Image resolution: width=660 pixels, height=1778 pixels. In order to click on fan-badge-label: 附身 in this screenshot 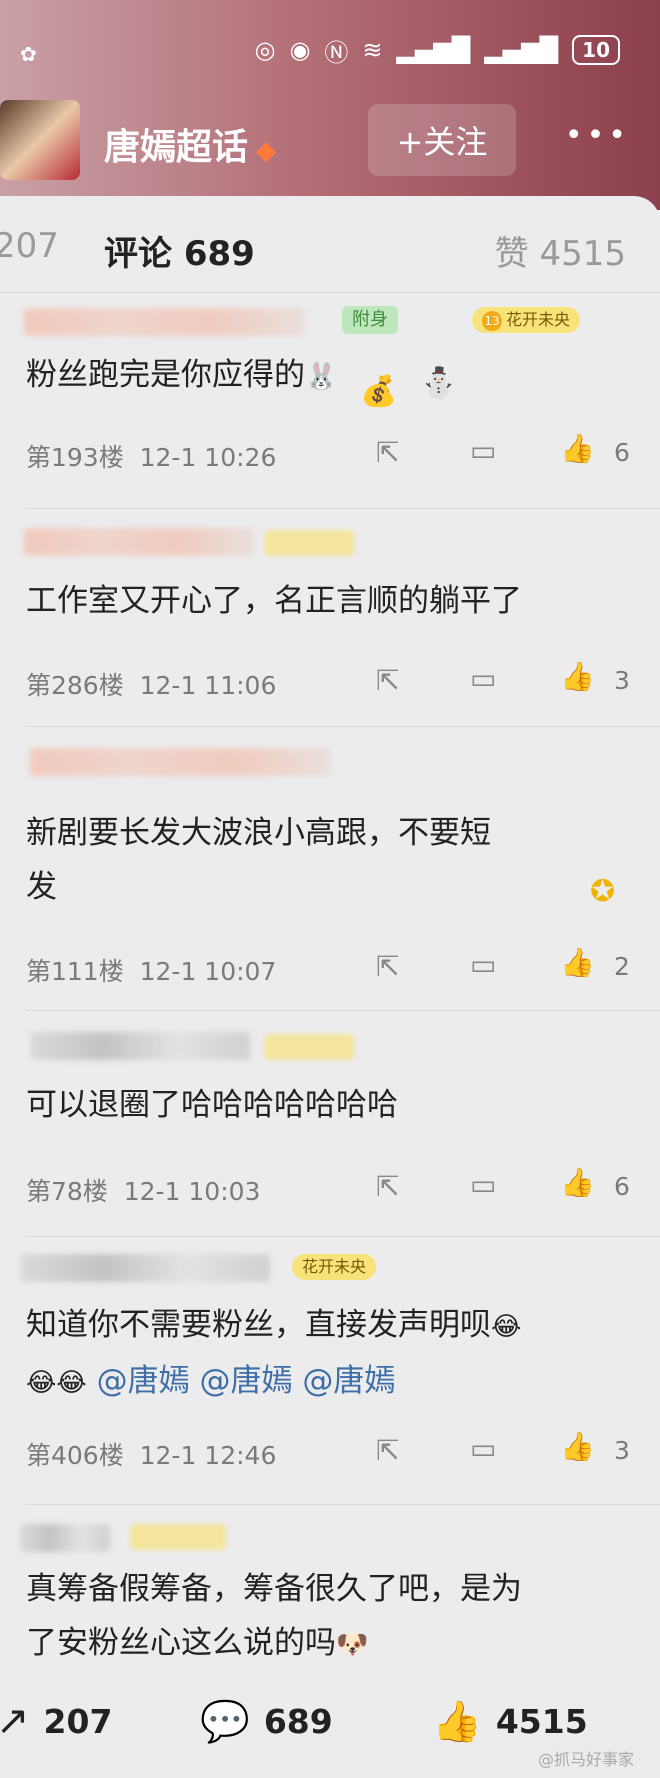, I will do `click(370, 319)`.